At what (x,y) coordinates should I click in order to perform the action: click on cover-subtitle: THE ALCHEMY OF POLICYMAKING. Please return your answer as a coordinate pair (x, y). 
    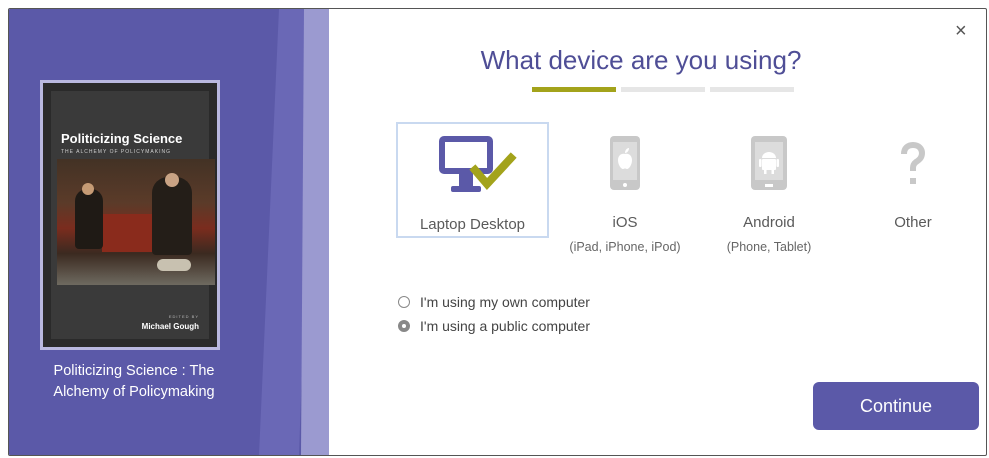
    Looking at the image, I should click on (116, 152).